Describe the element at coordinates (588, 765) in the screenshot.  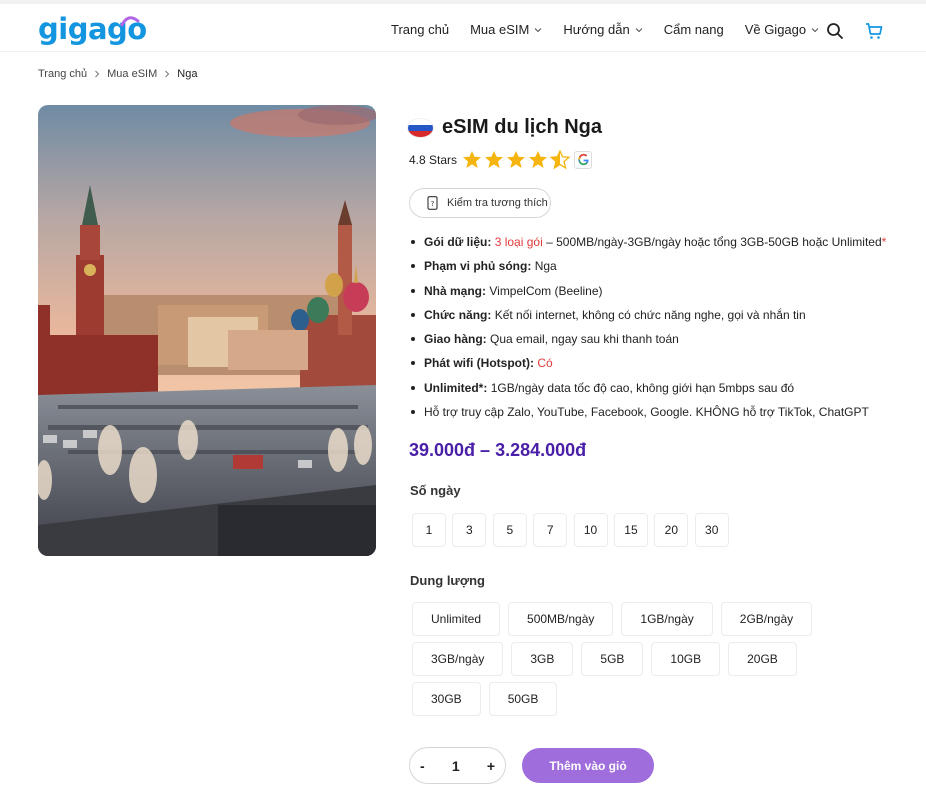
I see `add-to-cart-button: Thêm vào giỏ` at that location.